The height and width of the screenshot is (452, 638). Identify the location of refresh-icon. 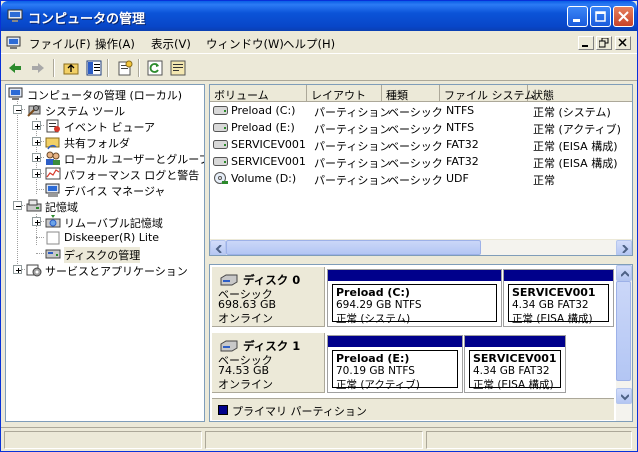
(155, 68).